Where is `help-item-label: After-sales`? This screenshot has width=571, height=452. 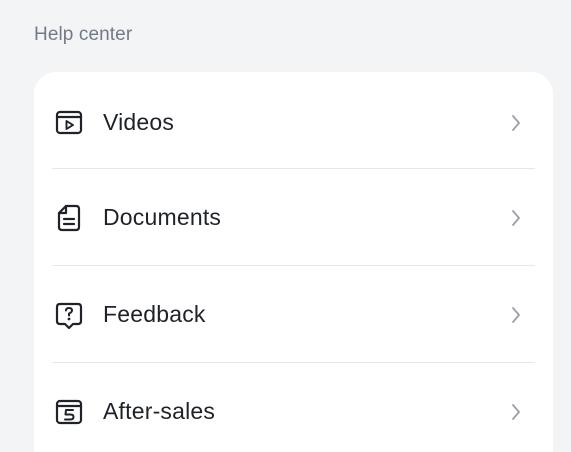
help-item-label: After-sales is located at coordinates (159, 411).